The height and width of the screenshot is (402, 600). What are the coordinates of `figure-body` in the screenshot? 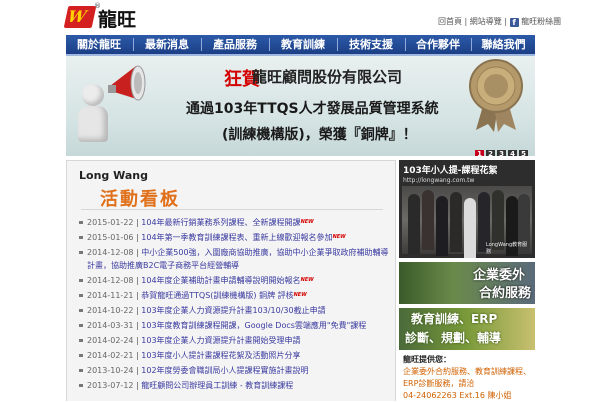 It's located at (93, 124).